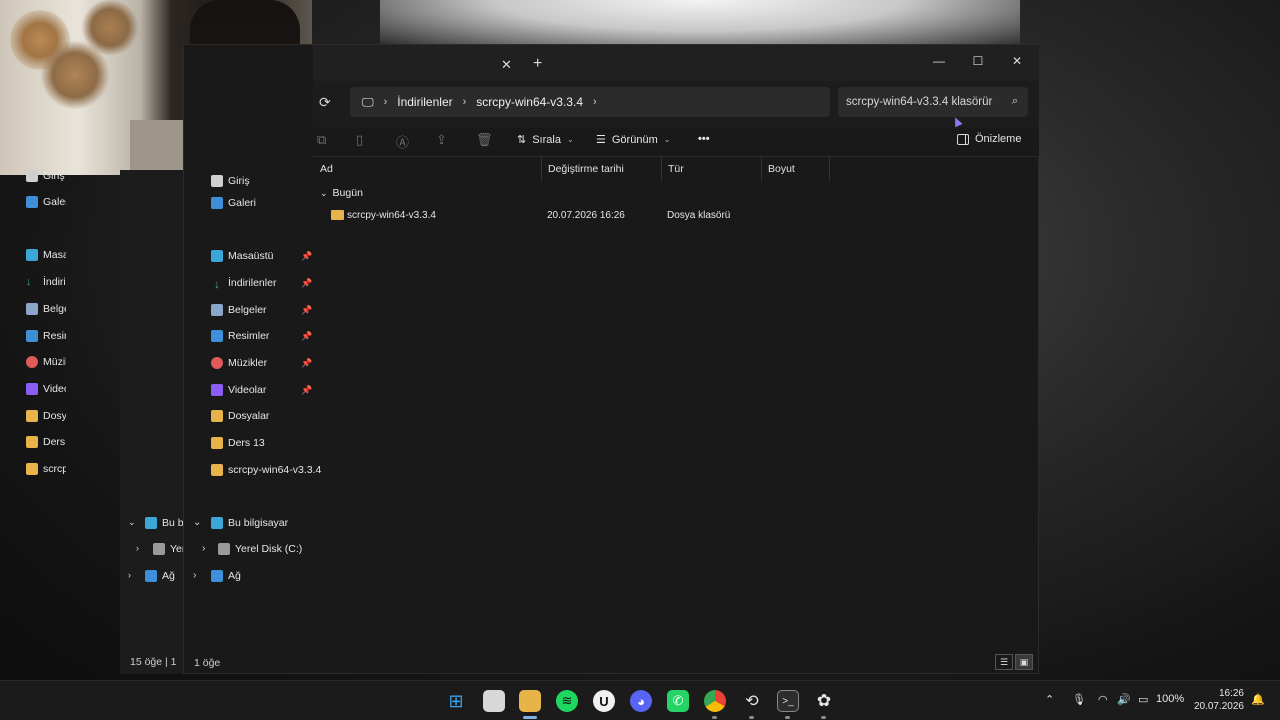  What do you see at coordinates (456, 701) in the screenshot?
I see `start-icon: ⊞` at bounding box center [456, 701].